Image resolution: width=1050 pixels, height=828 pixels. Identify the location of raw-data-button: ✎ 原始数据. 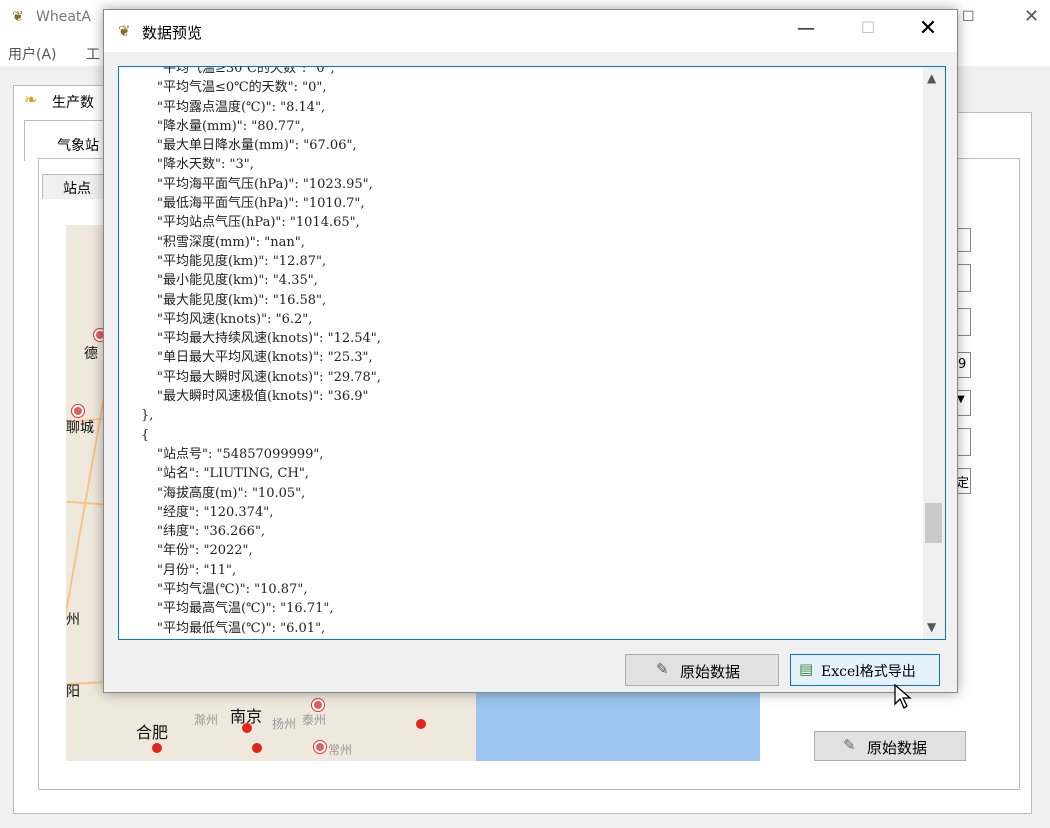
(702, 670).